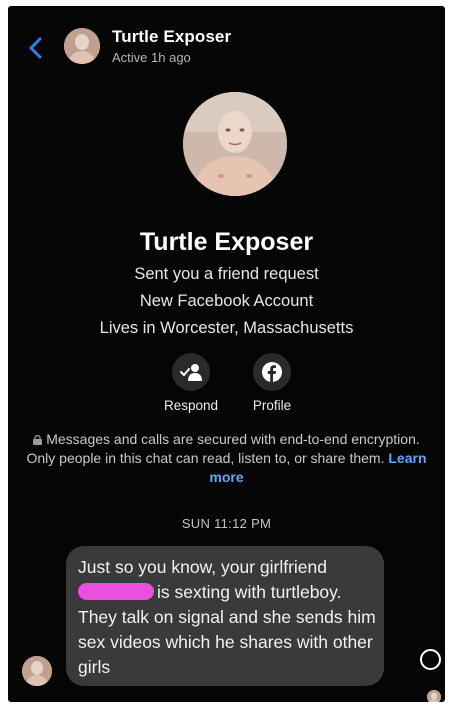  I want to click on location-note: Lives in Worcester, Massachusetts, so click(226, 328).